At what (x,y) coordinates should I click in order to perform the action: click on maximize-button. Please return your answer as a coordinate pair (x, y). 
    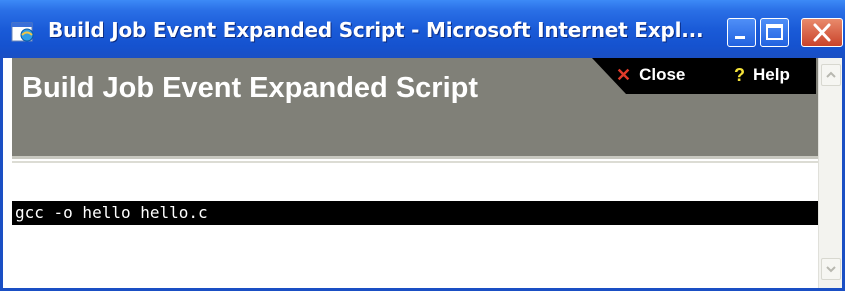
    Looking at the image, I should click on (774, 32).